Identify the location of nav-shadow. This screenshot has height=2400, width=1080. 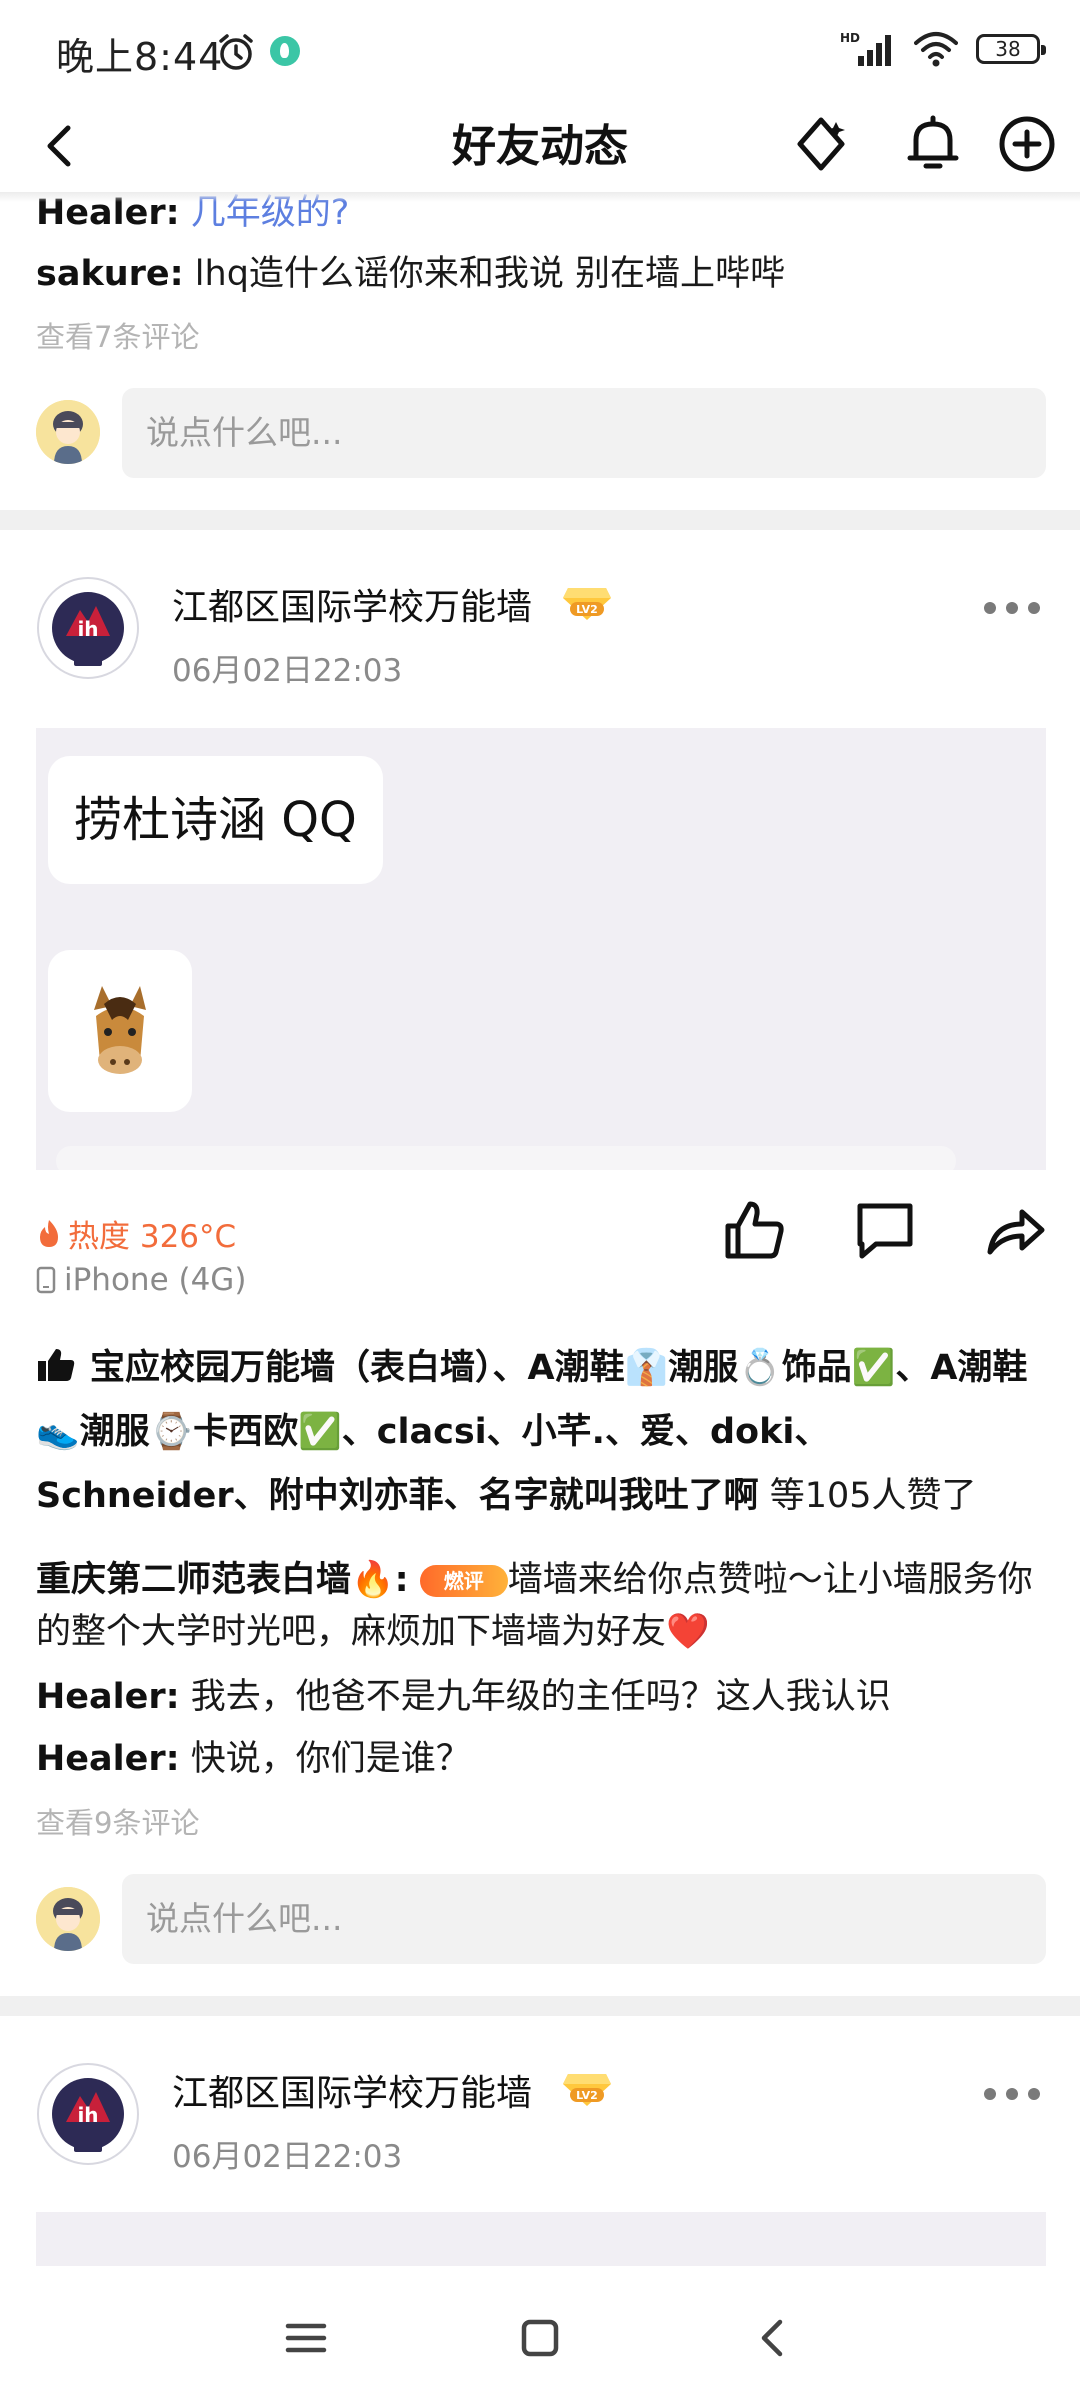
(540, 197).